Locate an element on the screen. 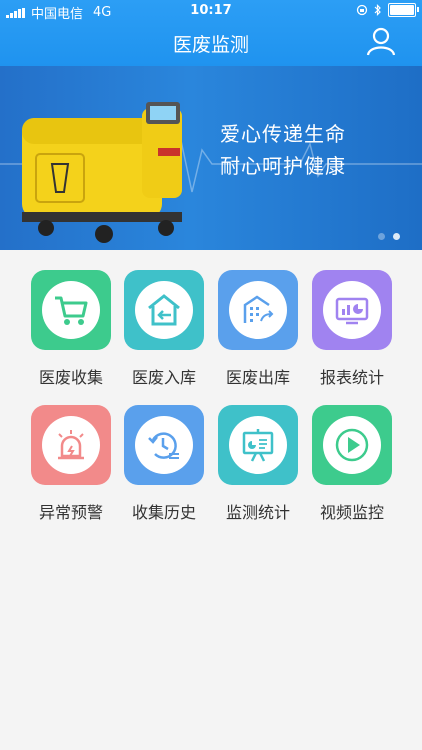 The image size is (422, 750). carousel-indicator is located at coordinates (389, 236).